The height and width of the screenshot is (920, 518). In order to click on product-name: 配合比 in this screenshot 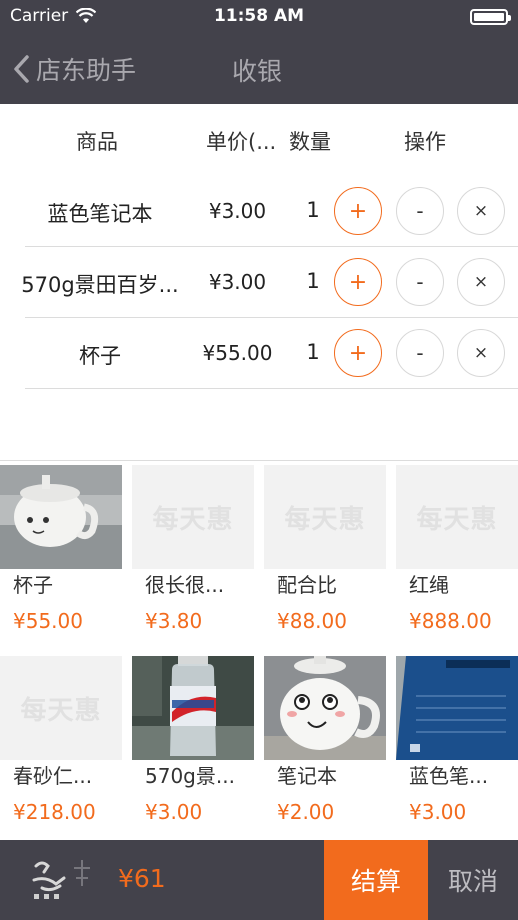, I will do `click(307, 585)`.